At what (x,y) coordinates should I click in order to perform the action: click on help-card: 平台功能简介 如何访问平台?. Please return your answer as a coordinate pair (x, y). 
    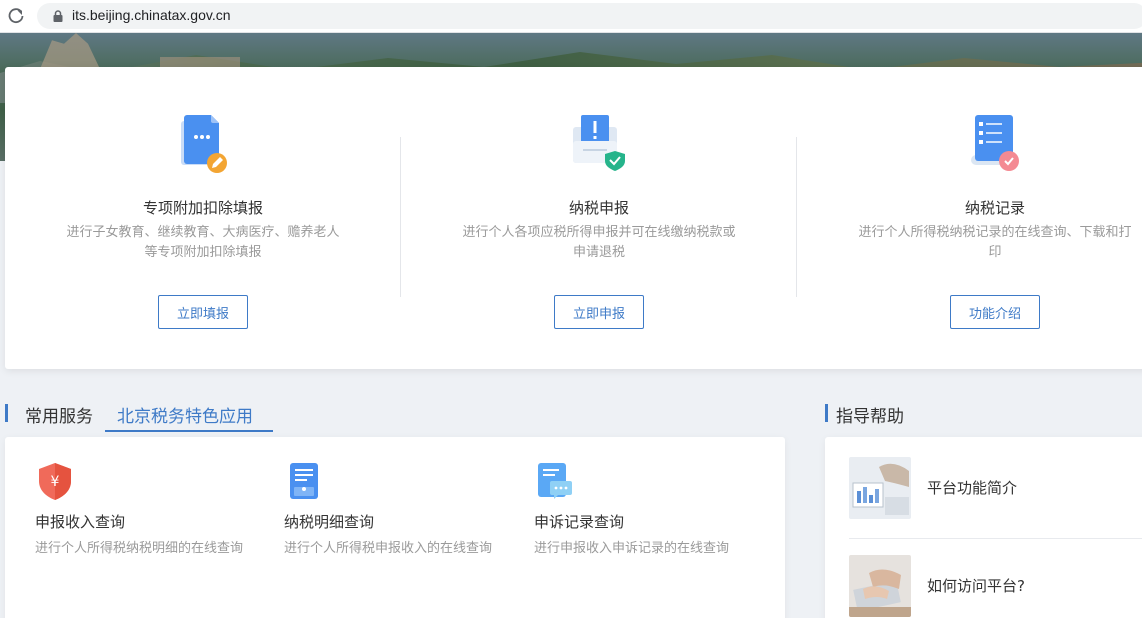
    Looking at the image, I should click on (983, 527).